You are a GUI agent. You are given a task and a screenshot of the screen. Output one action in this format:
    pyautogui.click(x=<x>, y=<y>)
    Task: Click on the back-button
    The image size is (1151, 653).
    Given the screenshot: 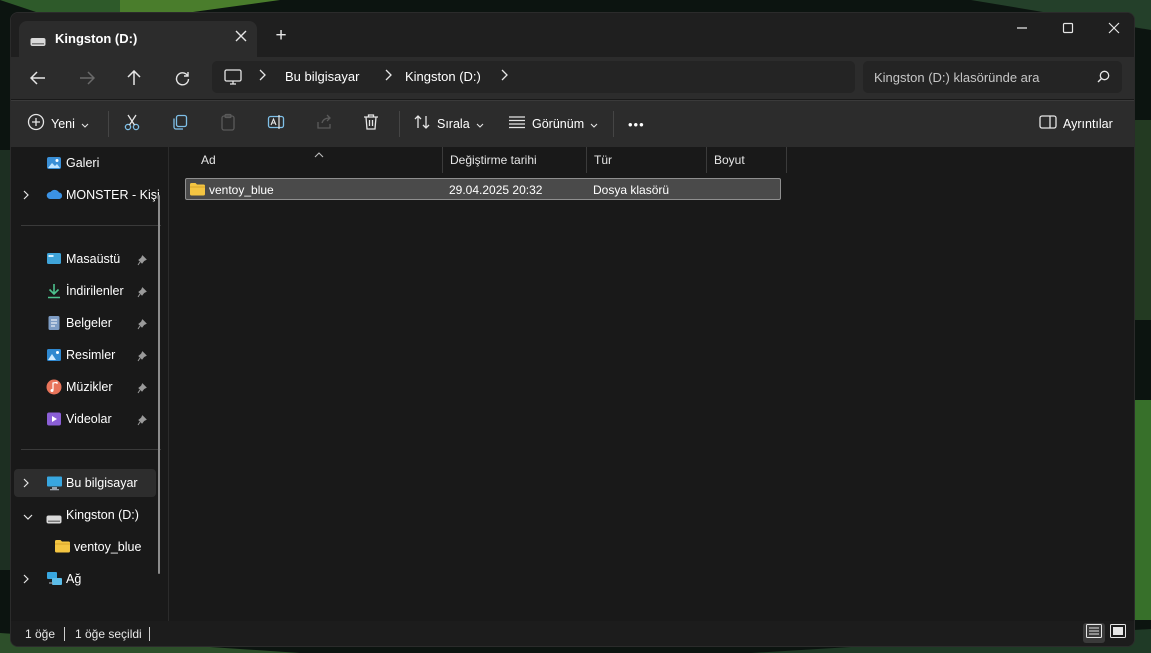 What is the action you would take?
    pyautogui.click(x=38, y=78)
    